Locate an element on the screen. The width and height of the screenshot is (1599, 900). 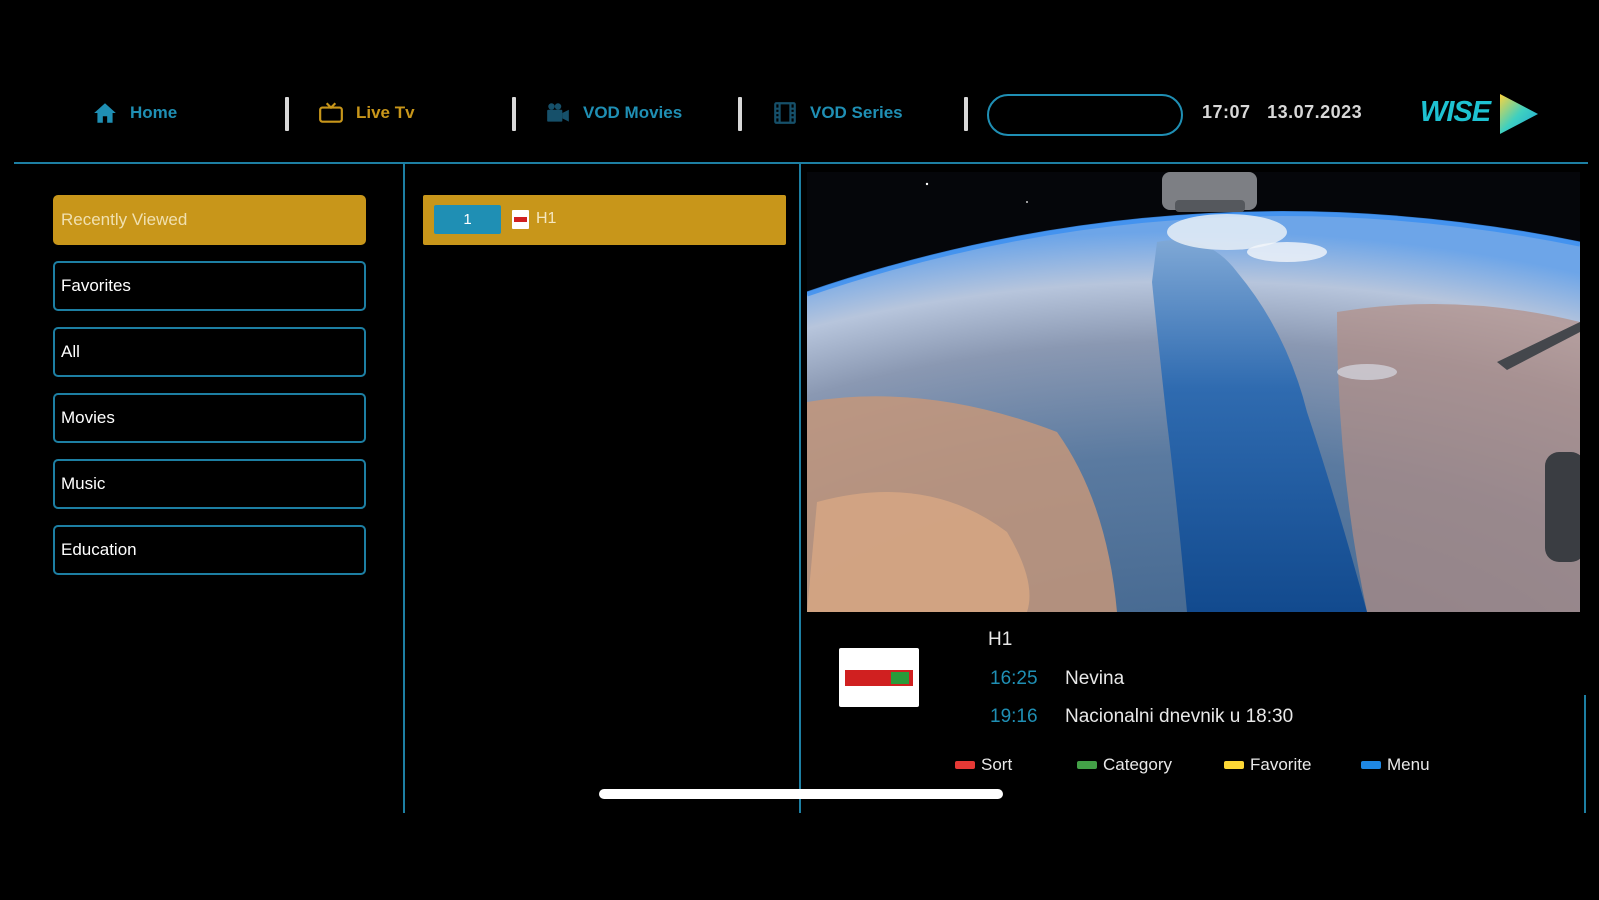
channel-row: 1 H1 is located at coordinates (604, 220).